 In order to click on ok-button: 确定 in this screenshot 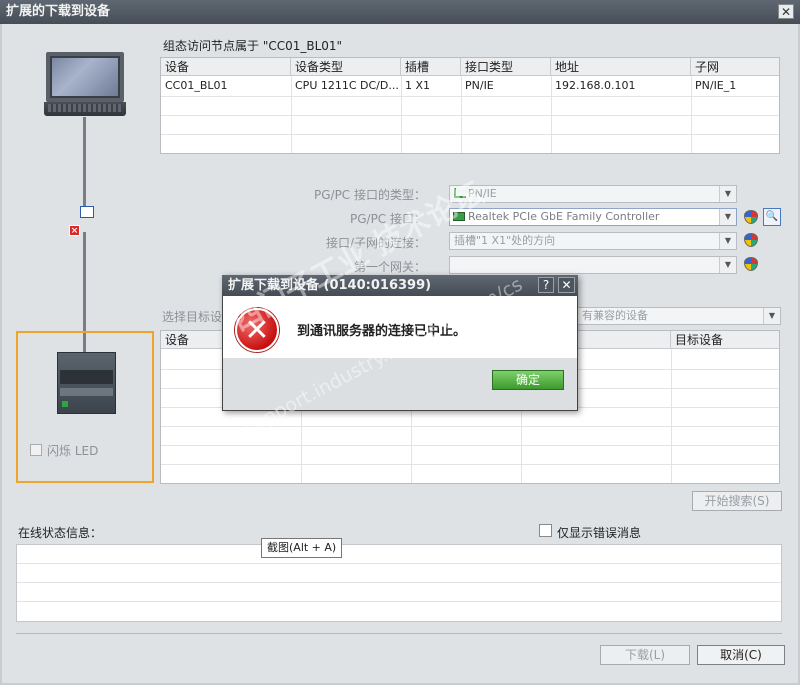, I will do `click(528, 380)`.